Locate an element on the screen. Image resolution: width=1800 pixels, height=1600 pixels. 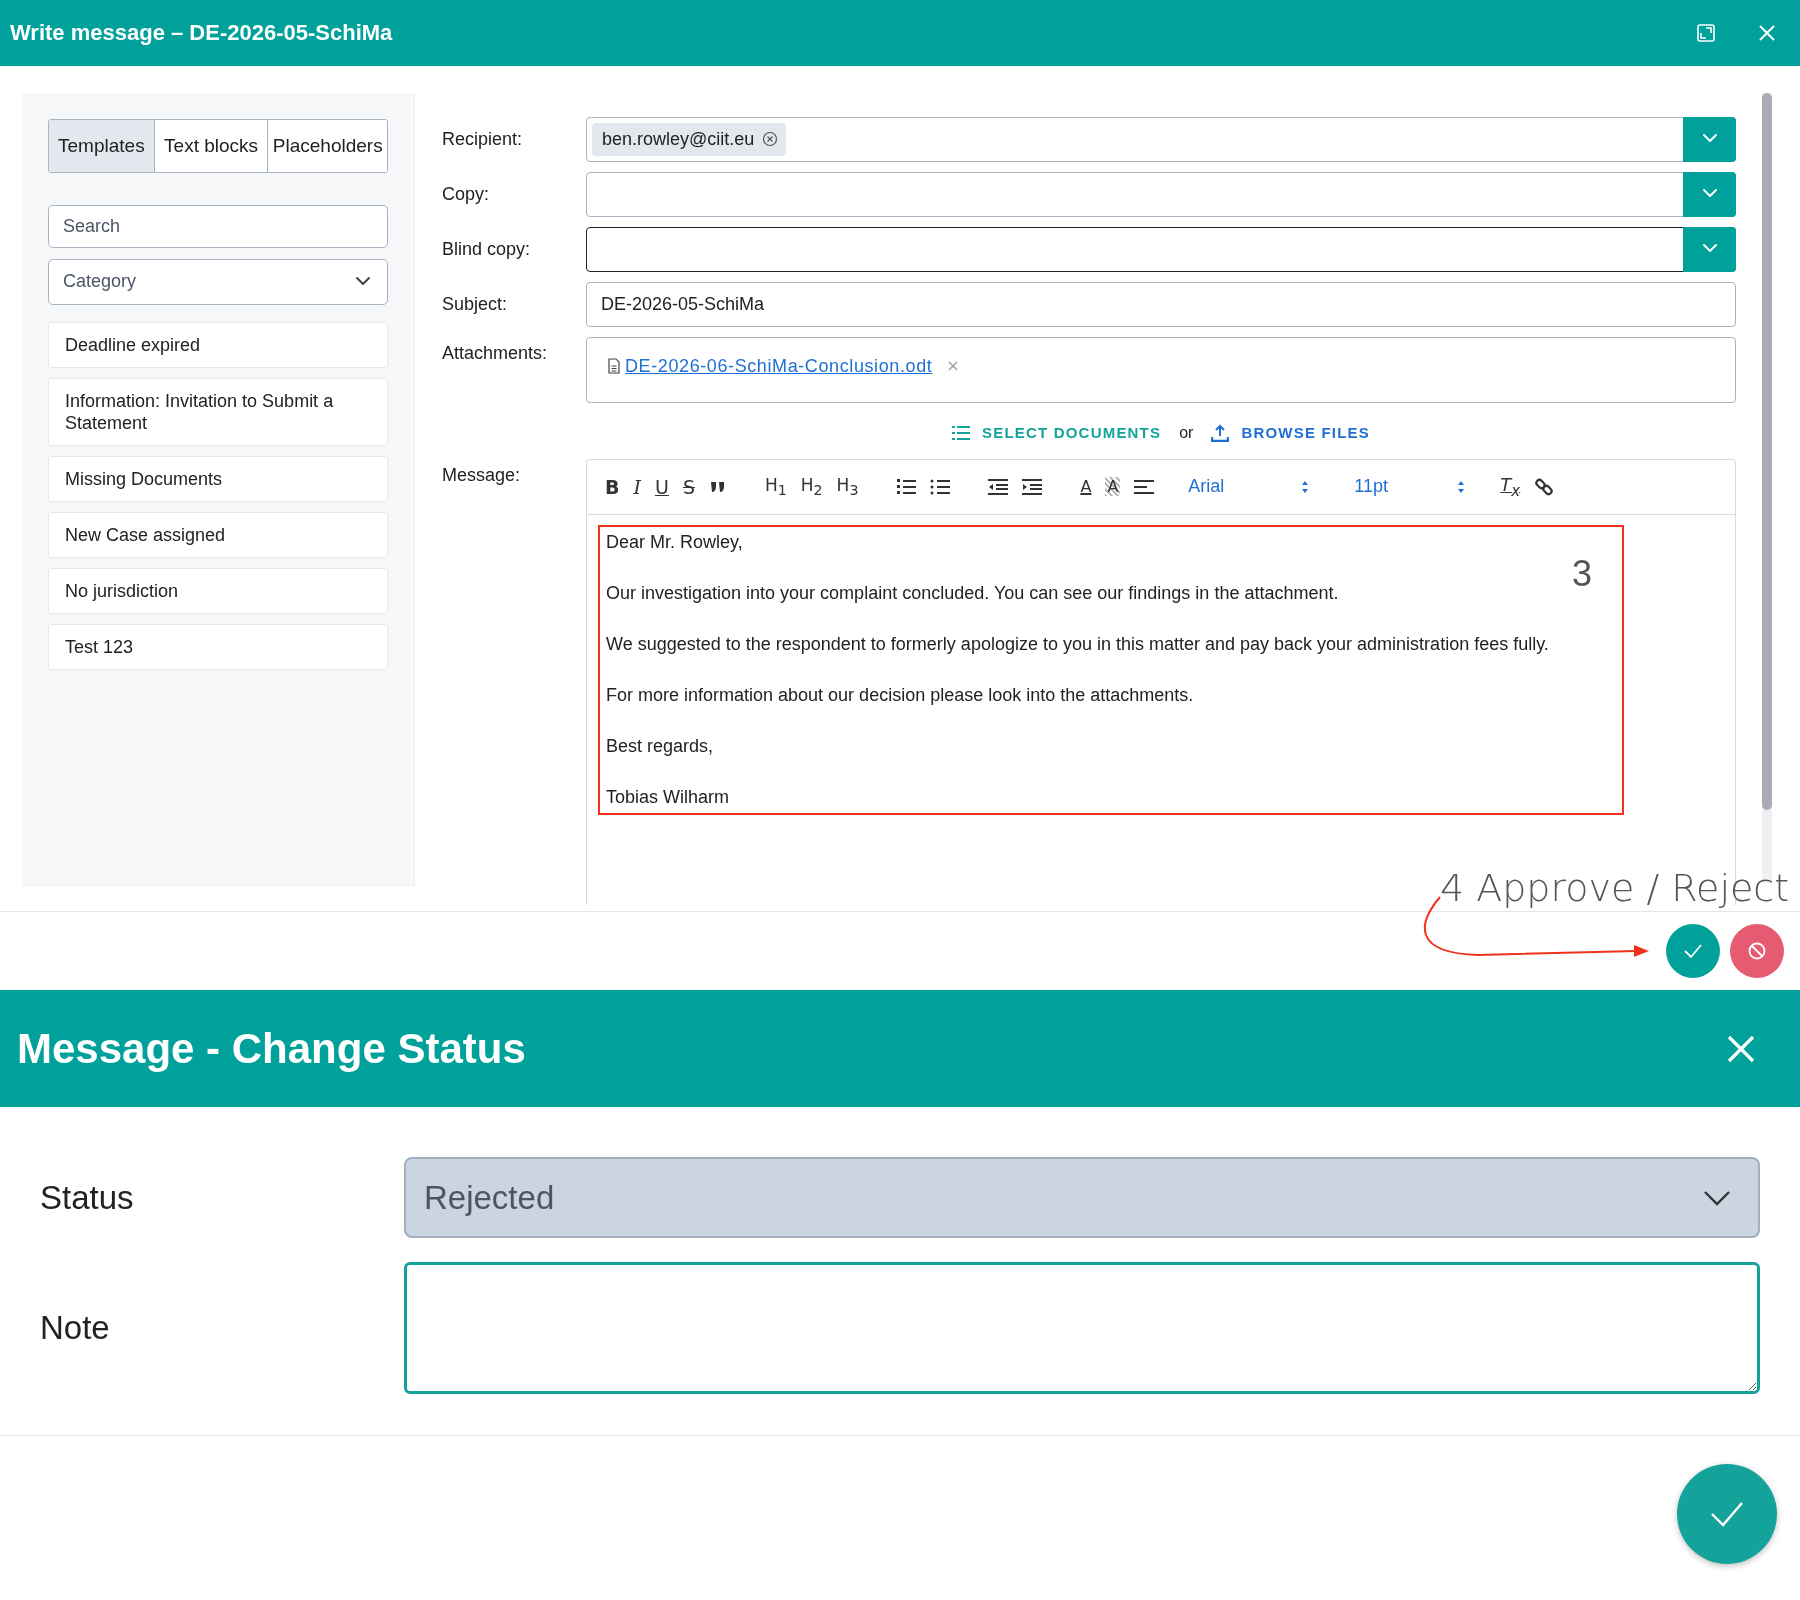
recipient-field: ben.rowley@ciit.eu is located at coordinates (1161, 139).